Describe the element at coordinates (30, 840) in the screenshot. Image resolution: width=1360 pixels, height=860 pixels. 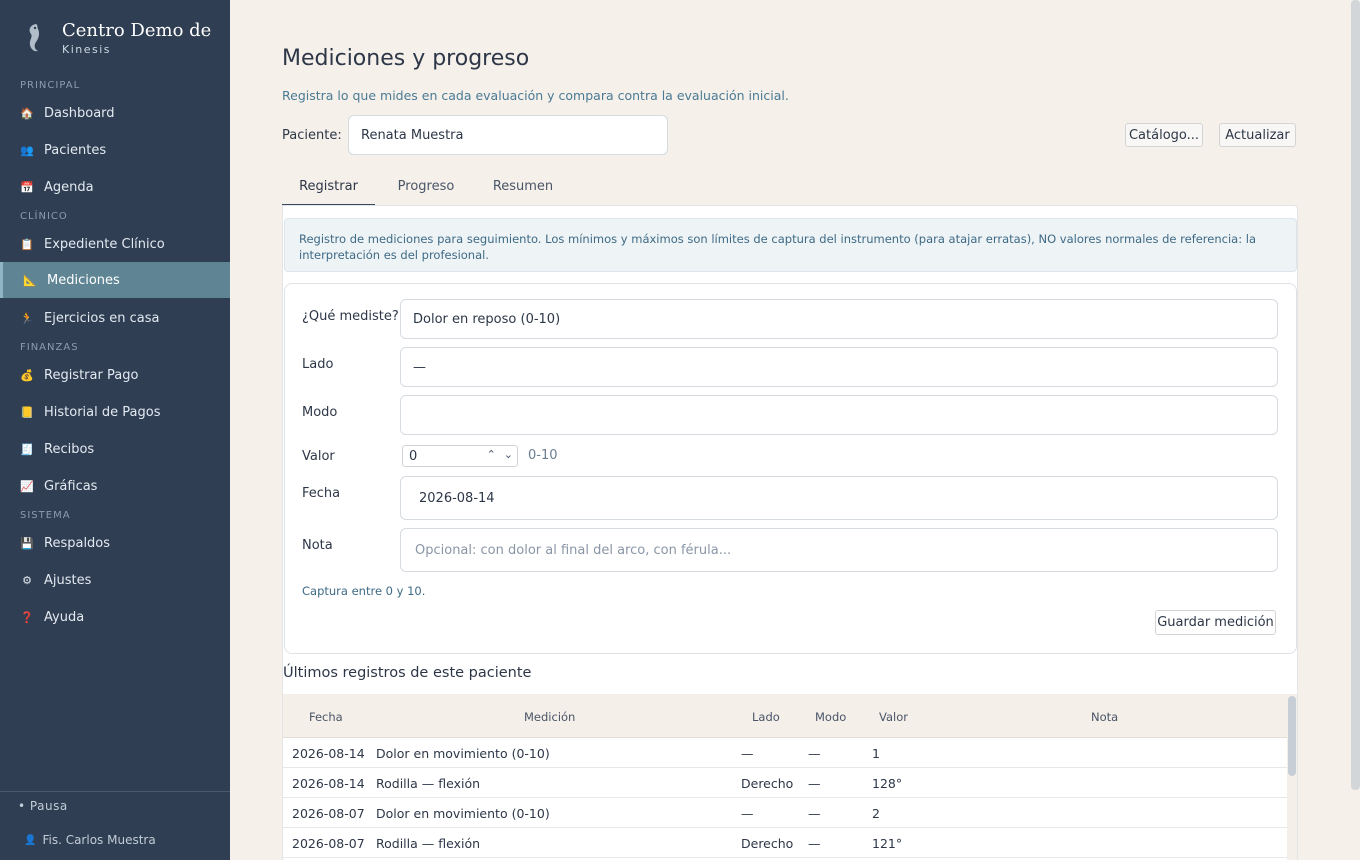
I see `user-icon: 👤` at that location.